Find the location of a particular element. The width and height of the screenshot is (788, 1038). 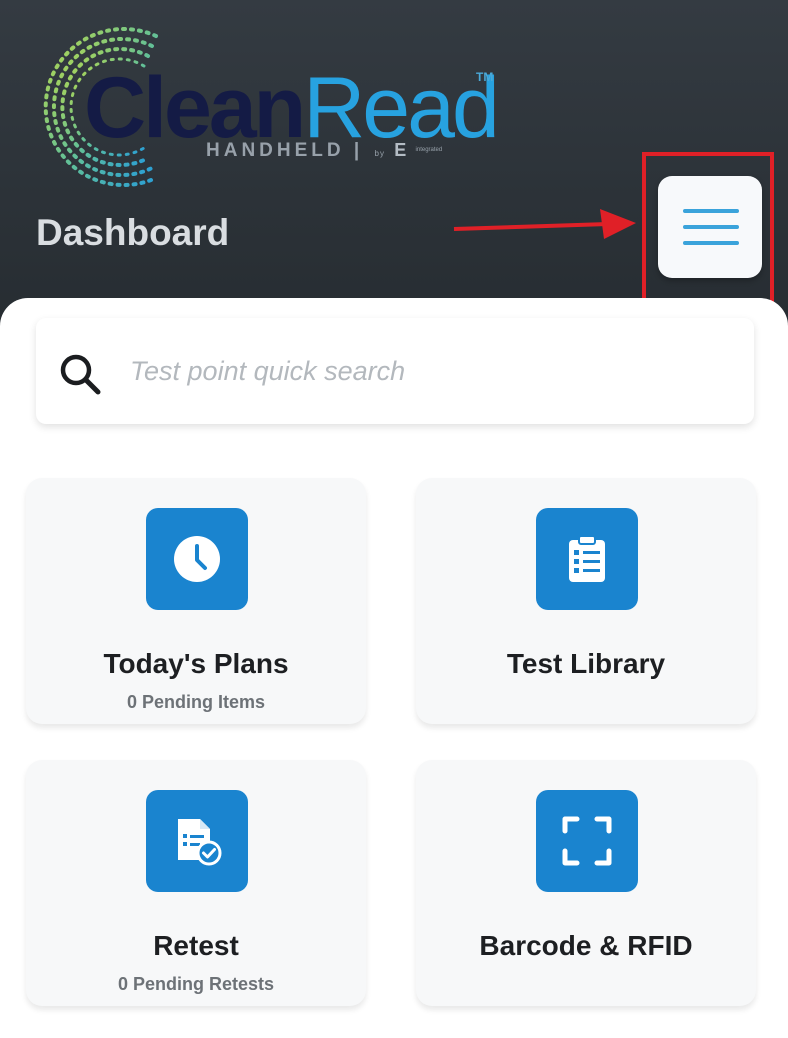

tile-todays-plans: Today's Plans 0 Pending Items is located at coordinates (196, 601).